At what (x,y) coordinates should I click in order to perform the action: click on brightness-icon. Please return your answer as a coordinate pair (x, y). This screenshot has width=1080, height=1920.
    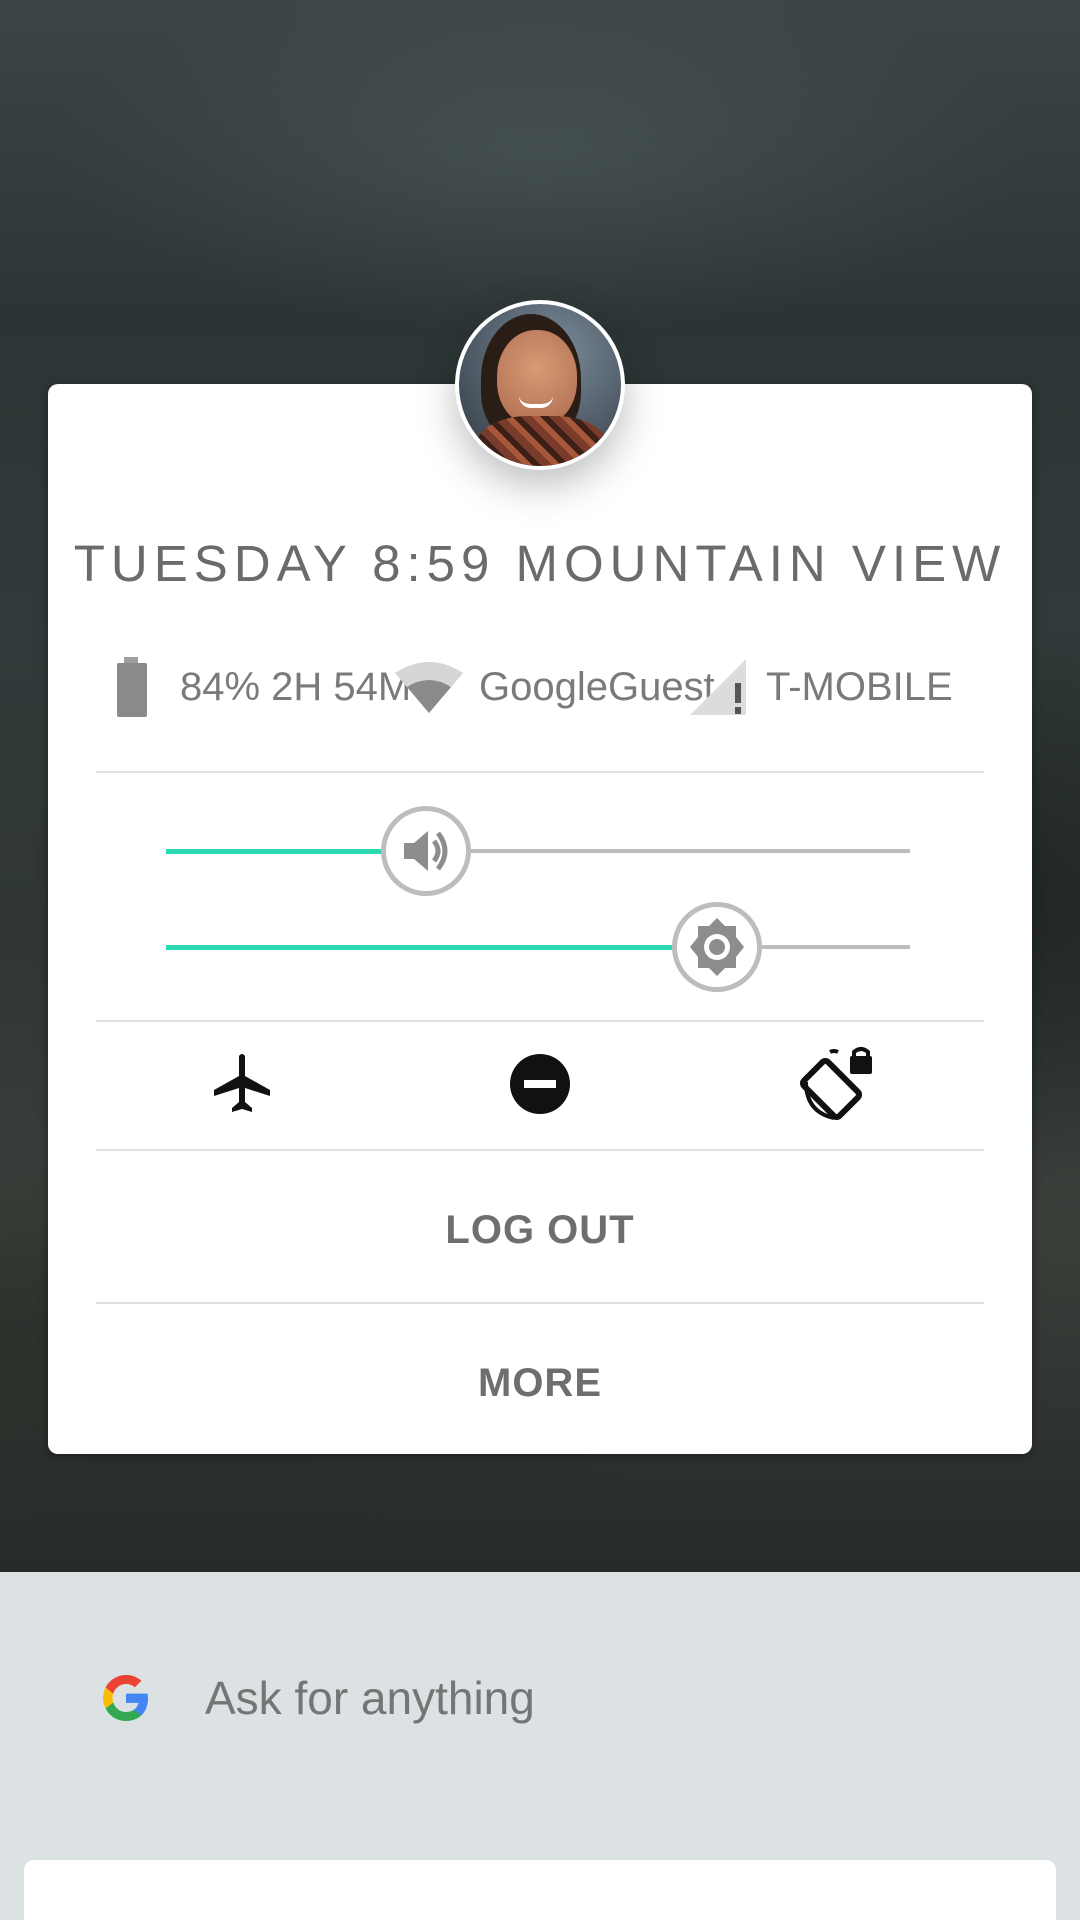
    Looking at the image, I should click on (717, 947).